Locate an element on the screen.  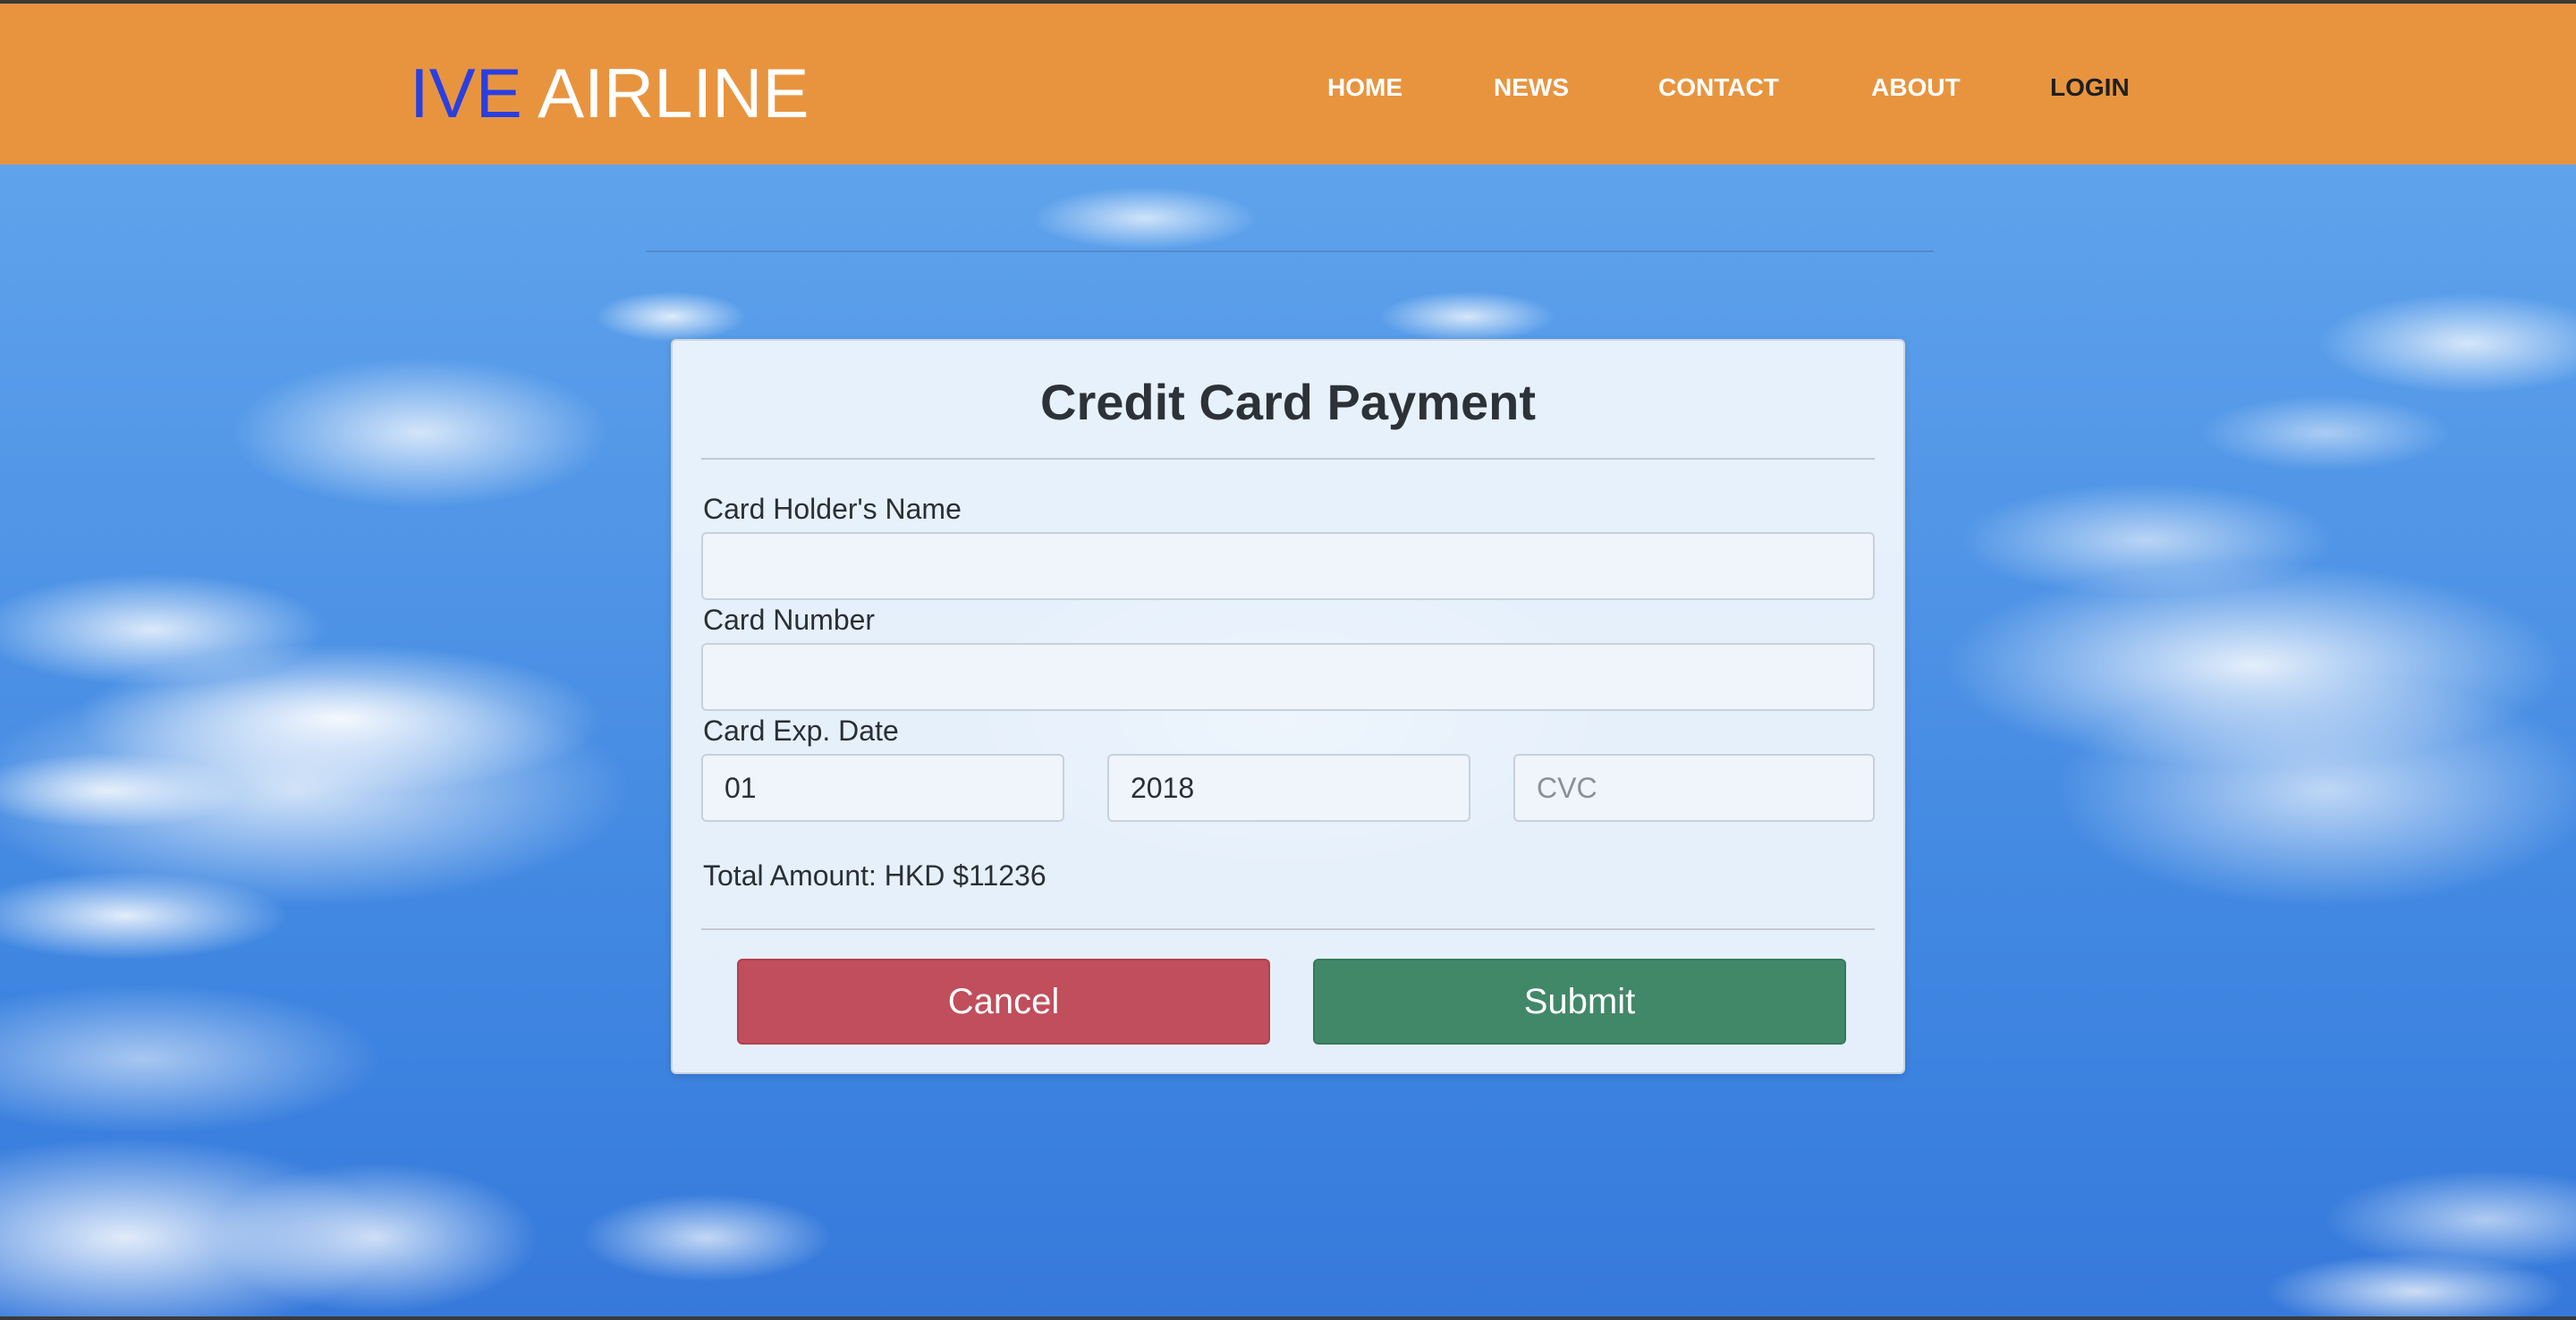
card-holder-input is located at coordinates (1288, 566).